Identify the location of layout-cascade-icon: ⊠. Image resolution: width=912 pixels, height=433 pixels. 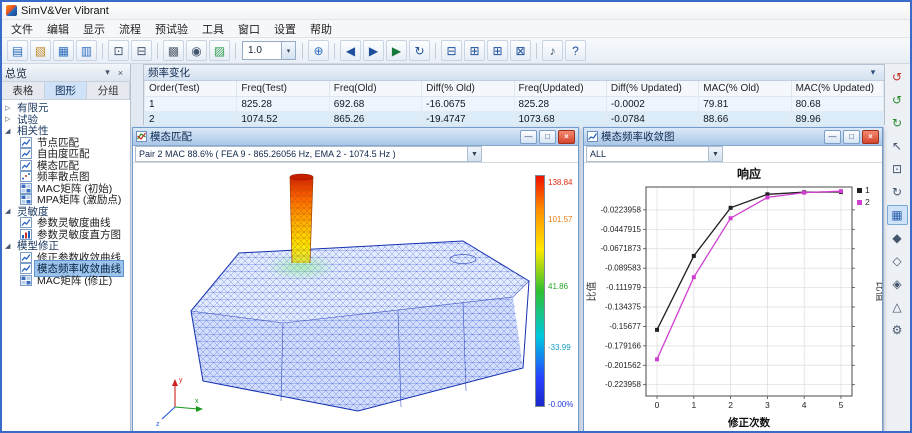
(520, 50).